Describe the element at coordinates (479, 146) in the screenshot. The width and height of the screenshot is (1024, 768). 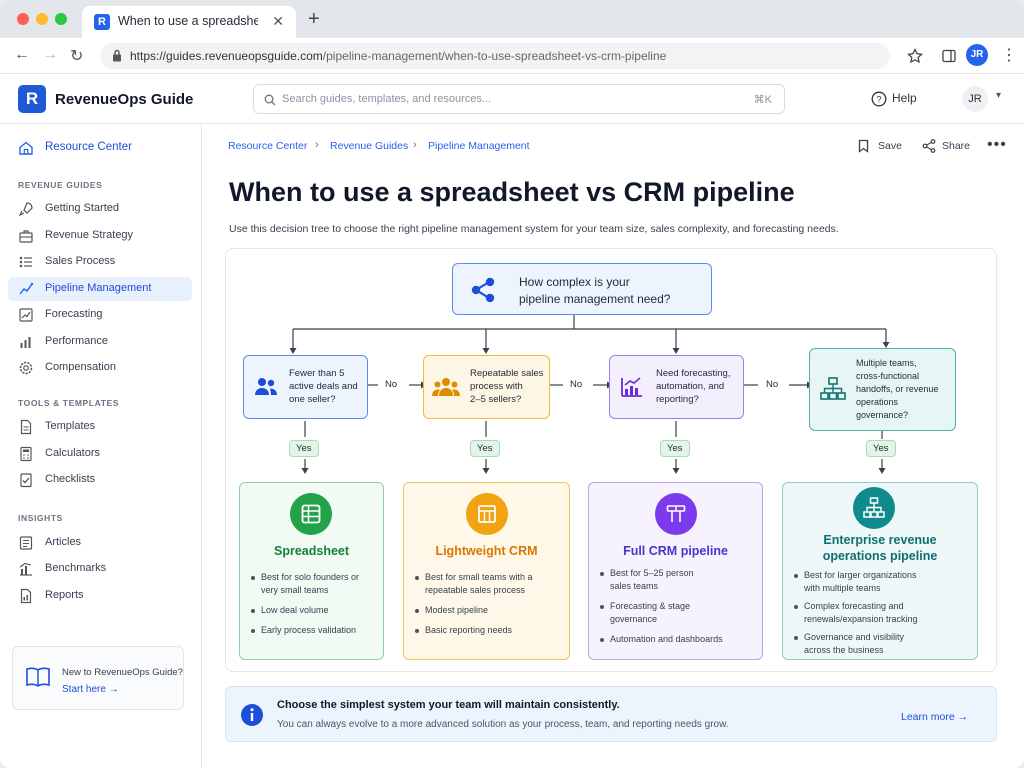
I see `breadcrumb-pipeline-management: Pipeline Management` at that location.